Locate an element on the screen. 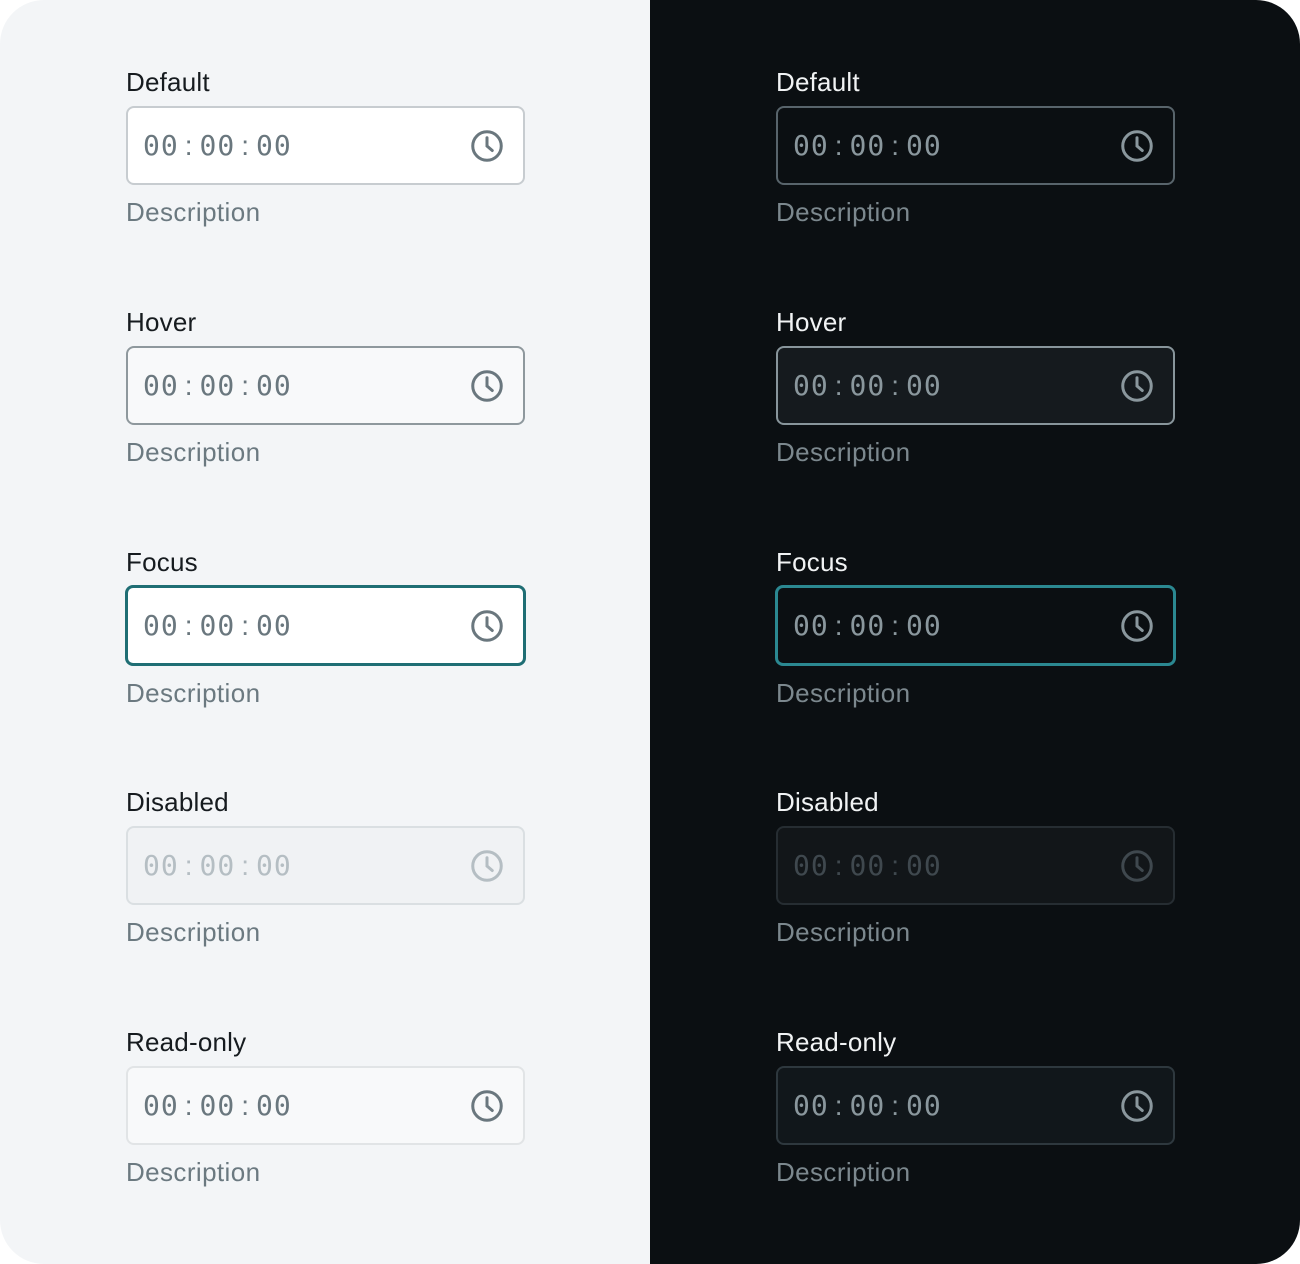 This screenshot has width=1300, height=1264. time-field-hover: Hover 00 : 00 : 00 Description is located at coordinates (976, 387).